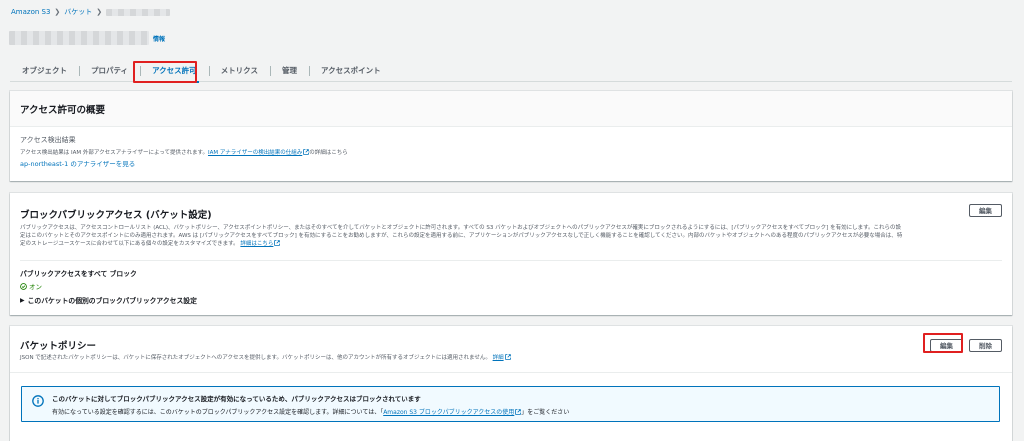 The width and height of the screenshot is (1024, 441). What do you see at coordinates (138, 12) in the screenshot?
I see `breadcrumb-bucket-name-redacted` at bounding box center [138, 12].